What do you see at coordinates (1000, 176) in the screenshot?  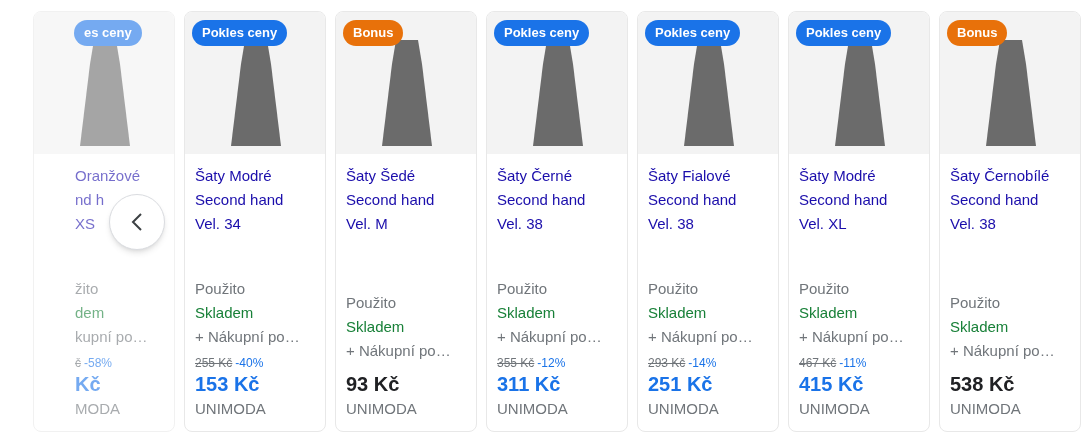 I see `product-title: Šaty Černobílé` at bounding box center [1000, 176].